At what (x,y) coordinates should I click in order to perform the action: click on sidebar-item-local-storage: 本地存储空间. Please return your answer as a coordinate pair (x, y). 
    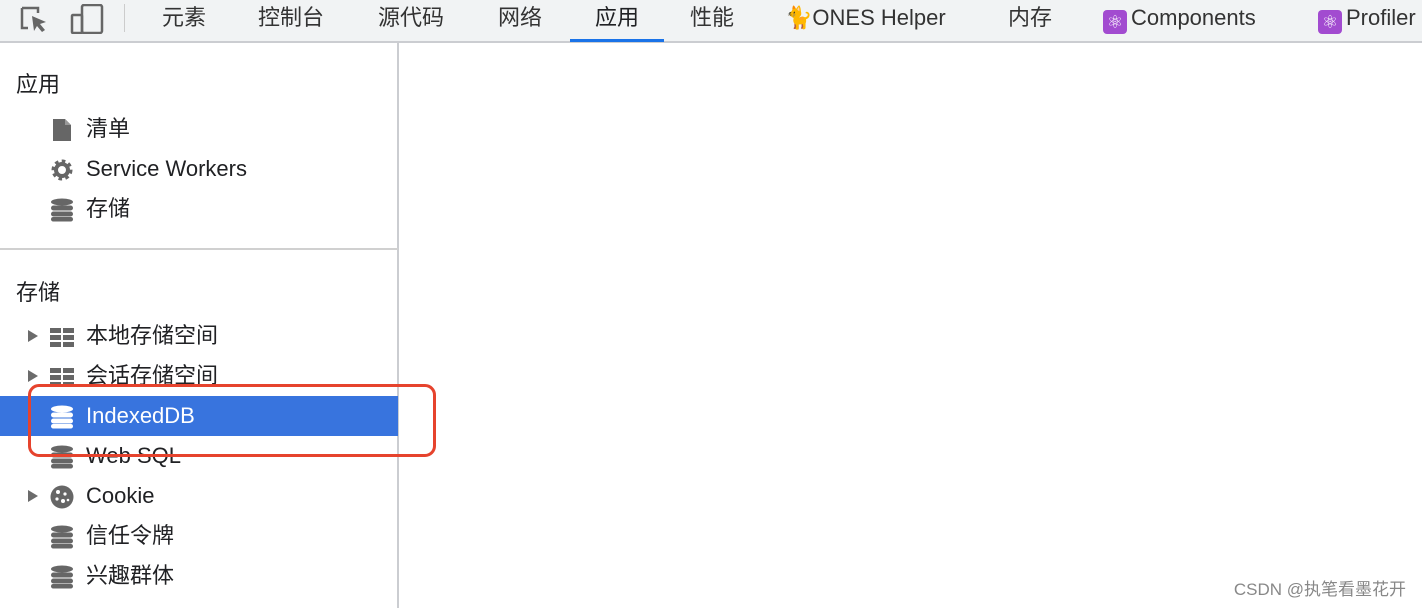
    Looking at the image, I should click on (199, 336).